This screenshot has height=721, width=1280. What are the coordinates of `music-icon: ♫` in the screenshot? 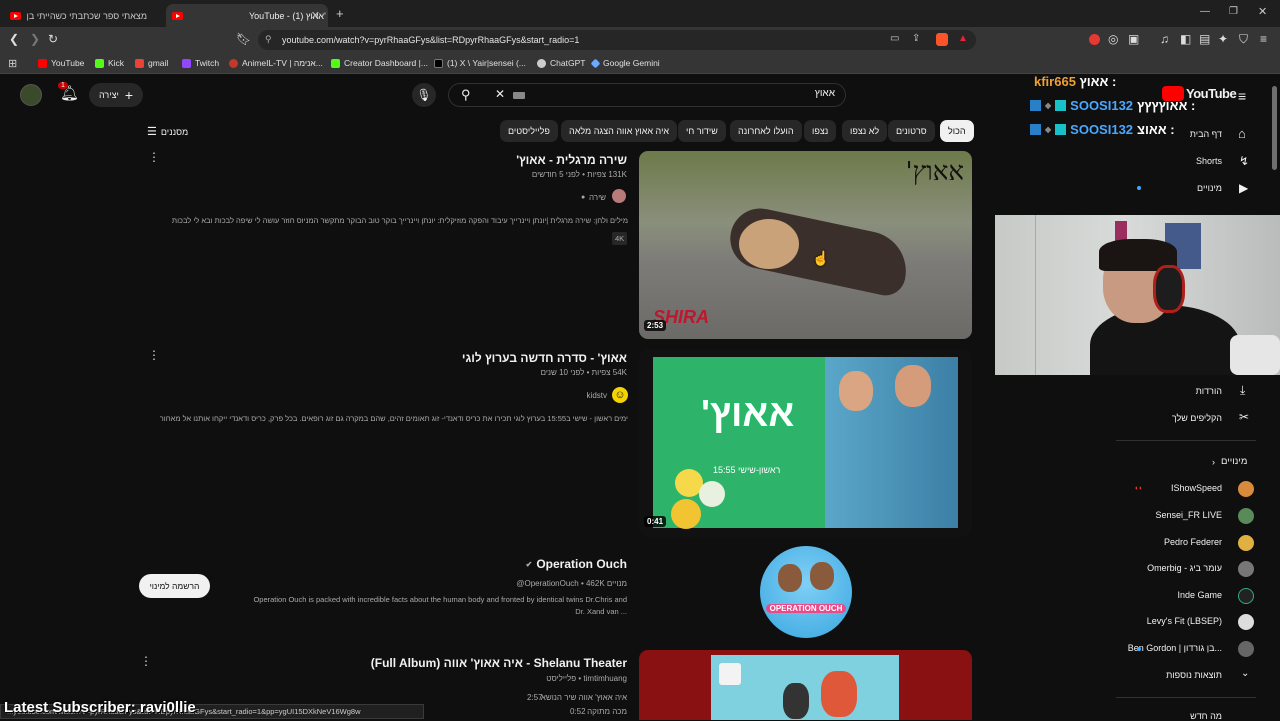 It's located at (1164, 39).